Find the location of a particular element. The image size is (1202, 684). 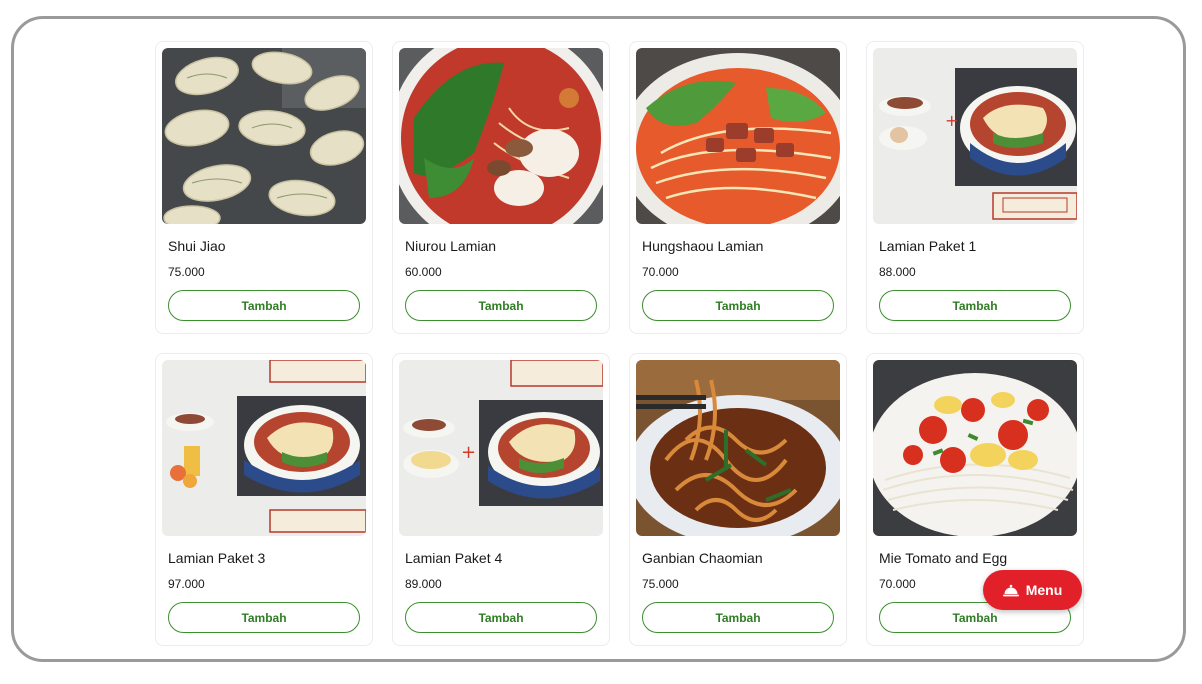

menu-card: Shui Jiao 75.000 Tambah is located at coordinates (264, 187).